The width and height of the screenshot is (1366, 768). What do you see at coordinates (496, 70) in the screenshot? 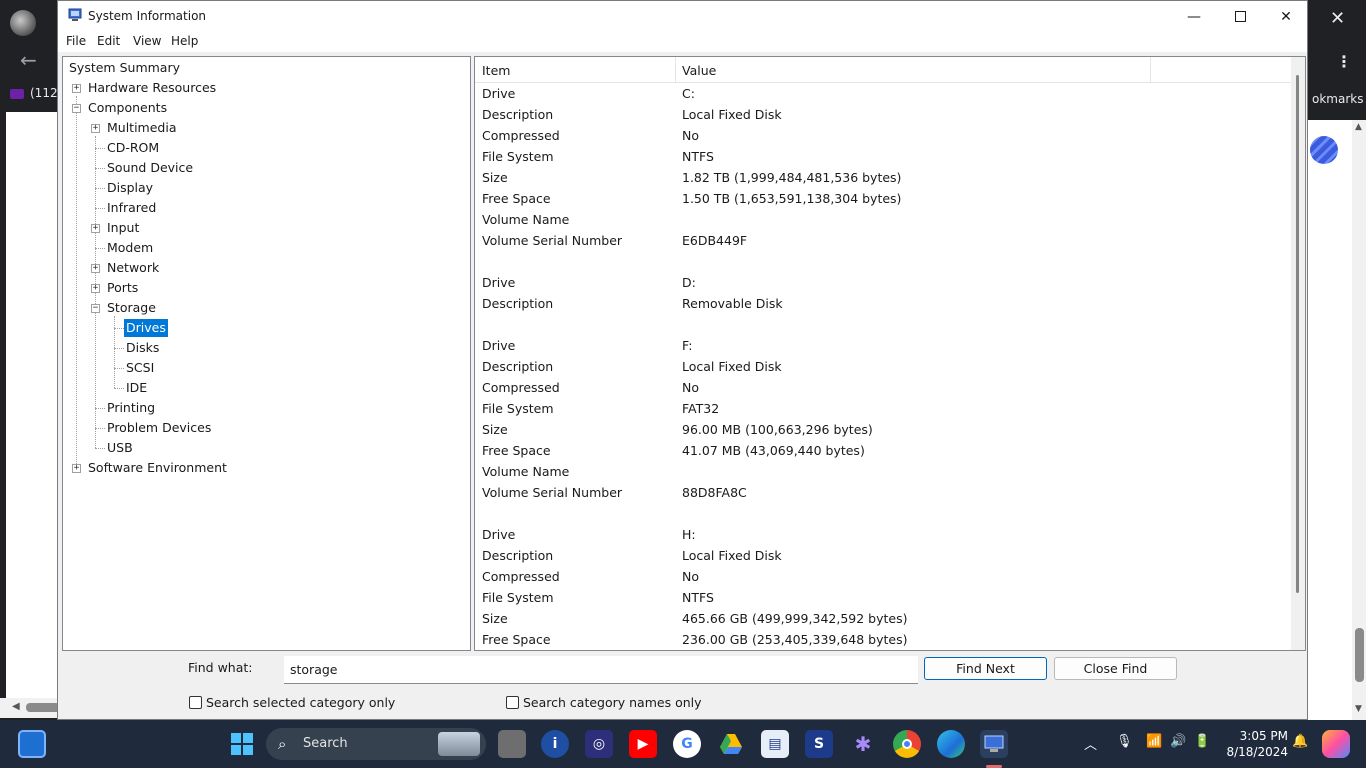
I see `column-header-item: Item` at bounding box center [496, 70].